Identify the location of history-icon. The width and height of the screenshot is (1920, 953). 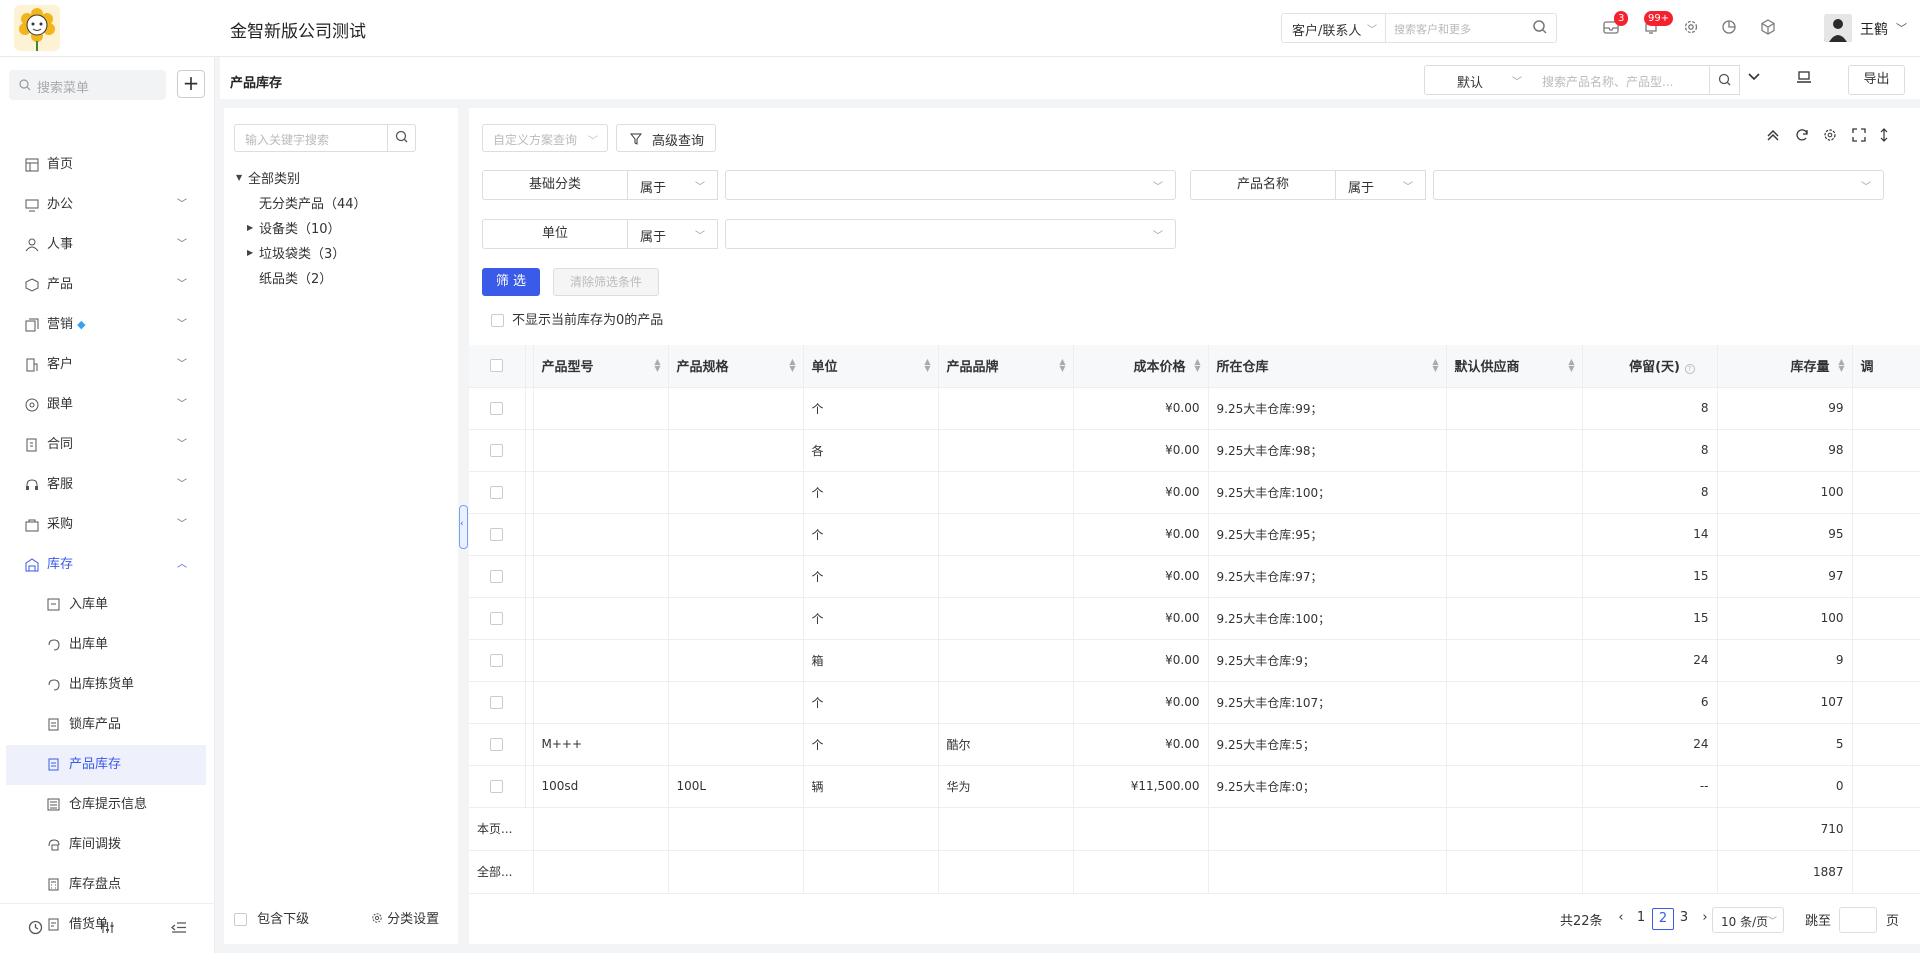
(35, 929).